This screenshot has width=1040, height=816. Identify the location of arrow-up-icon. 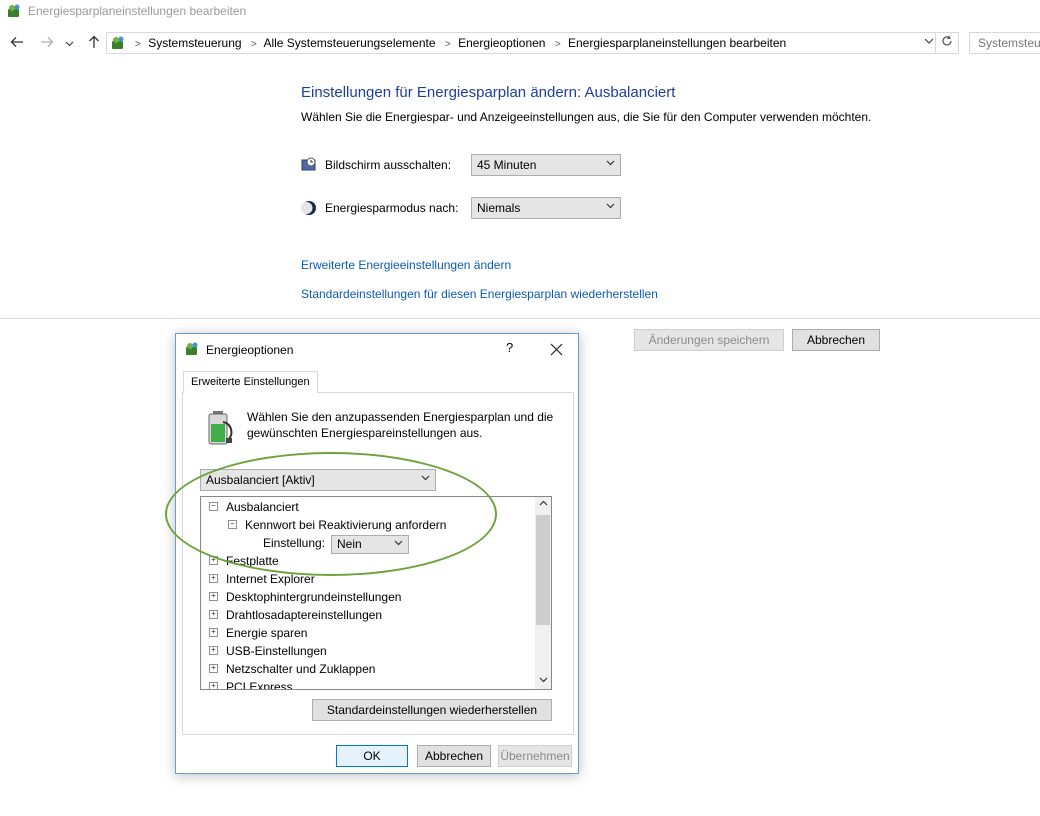
(94, 41).